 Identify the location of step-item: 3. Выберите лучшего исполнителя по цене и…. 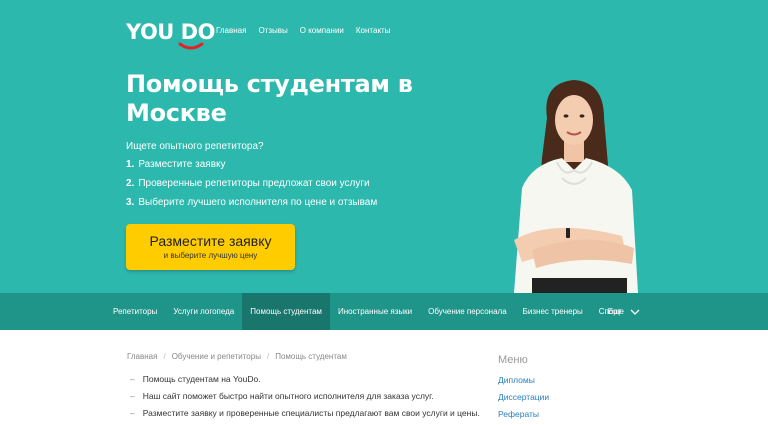
(252, 202).